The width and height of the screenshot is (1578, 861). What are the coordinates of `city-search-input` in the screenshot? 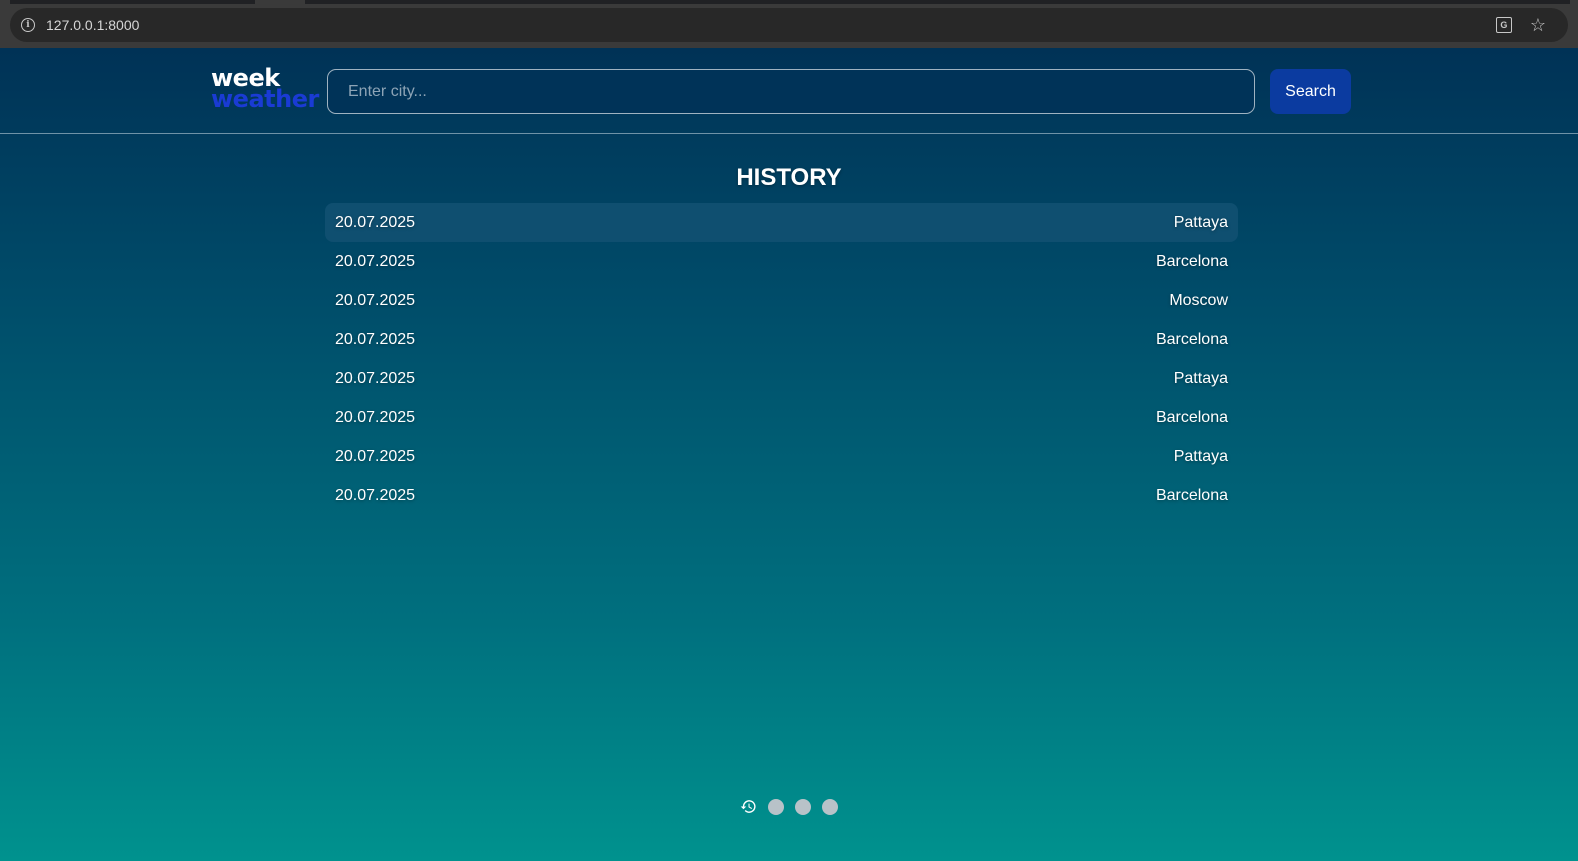 It's located at (791, 91).